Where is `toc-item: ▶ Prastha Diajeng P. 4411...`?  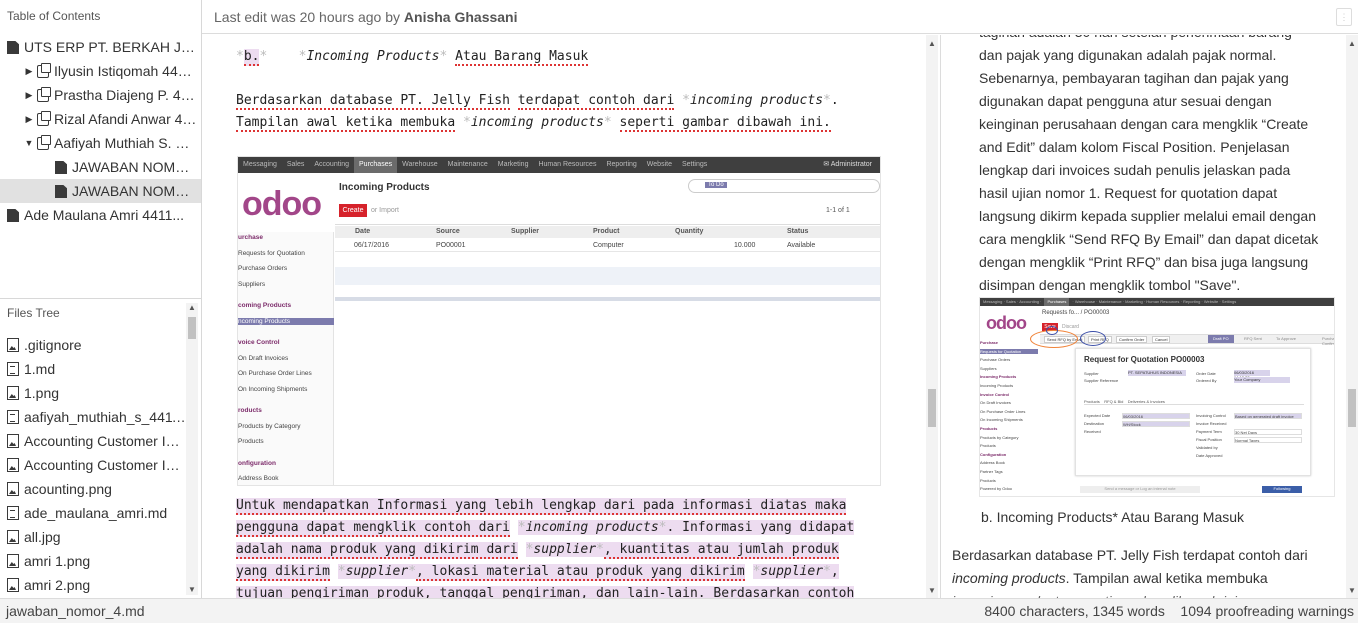
toc-item: ▶ Prastha Diajeng P. 4411... is located at coordinates (100, 95).